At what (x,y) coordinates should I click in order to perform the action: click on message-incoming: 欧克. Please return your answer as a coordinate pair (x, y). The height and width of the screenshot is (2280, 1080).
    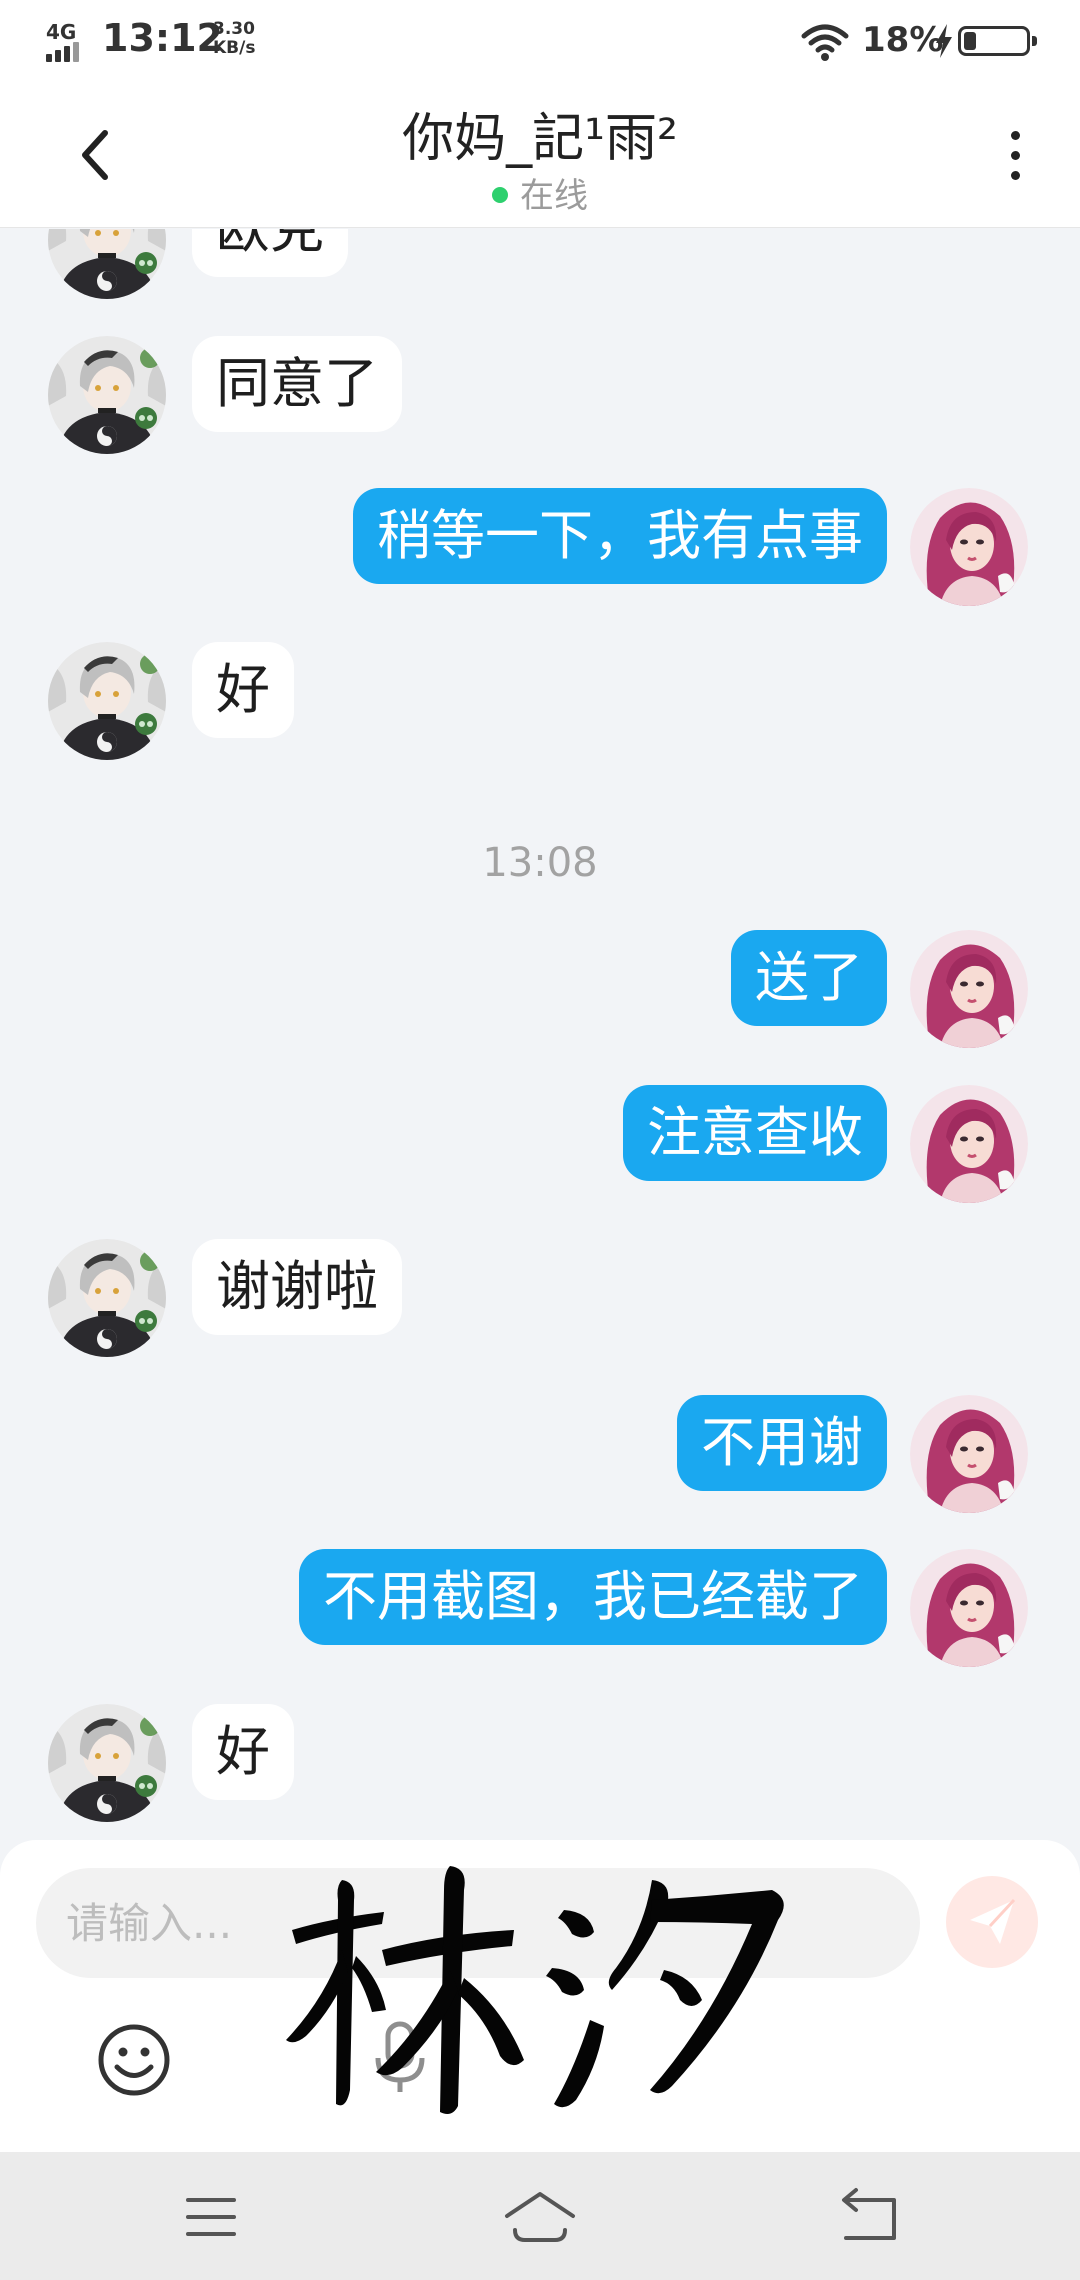
    Looking at the image, I should click on (540, 263).